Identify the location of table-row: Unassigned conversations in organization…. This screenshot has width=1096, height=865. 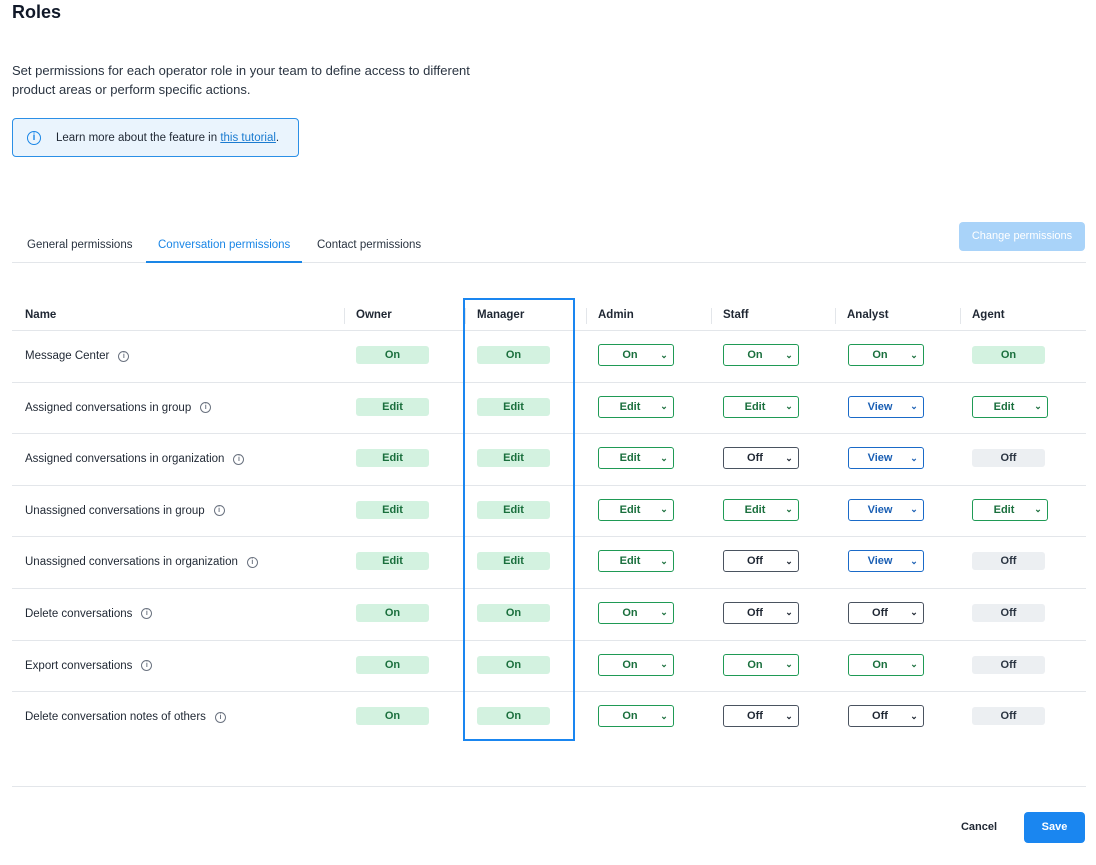
(549, 563).